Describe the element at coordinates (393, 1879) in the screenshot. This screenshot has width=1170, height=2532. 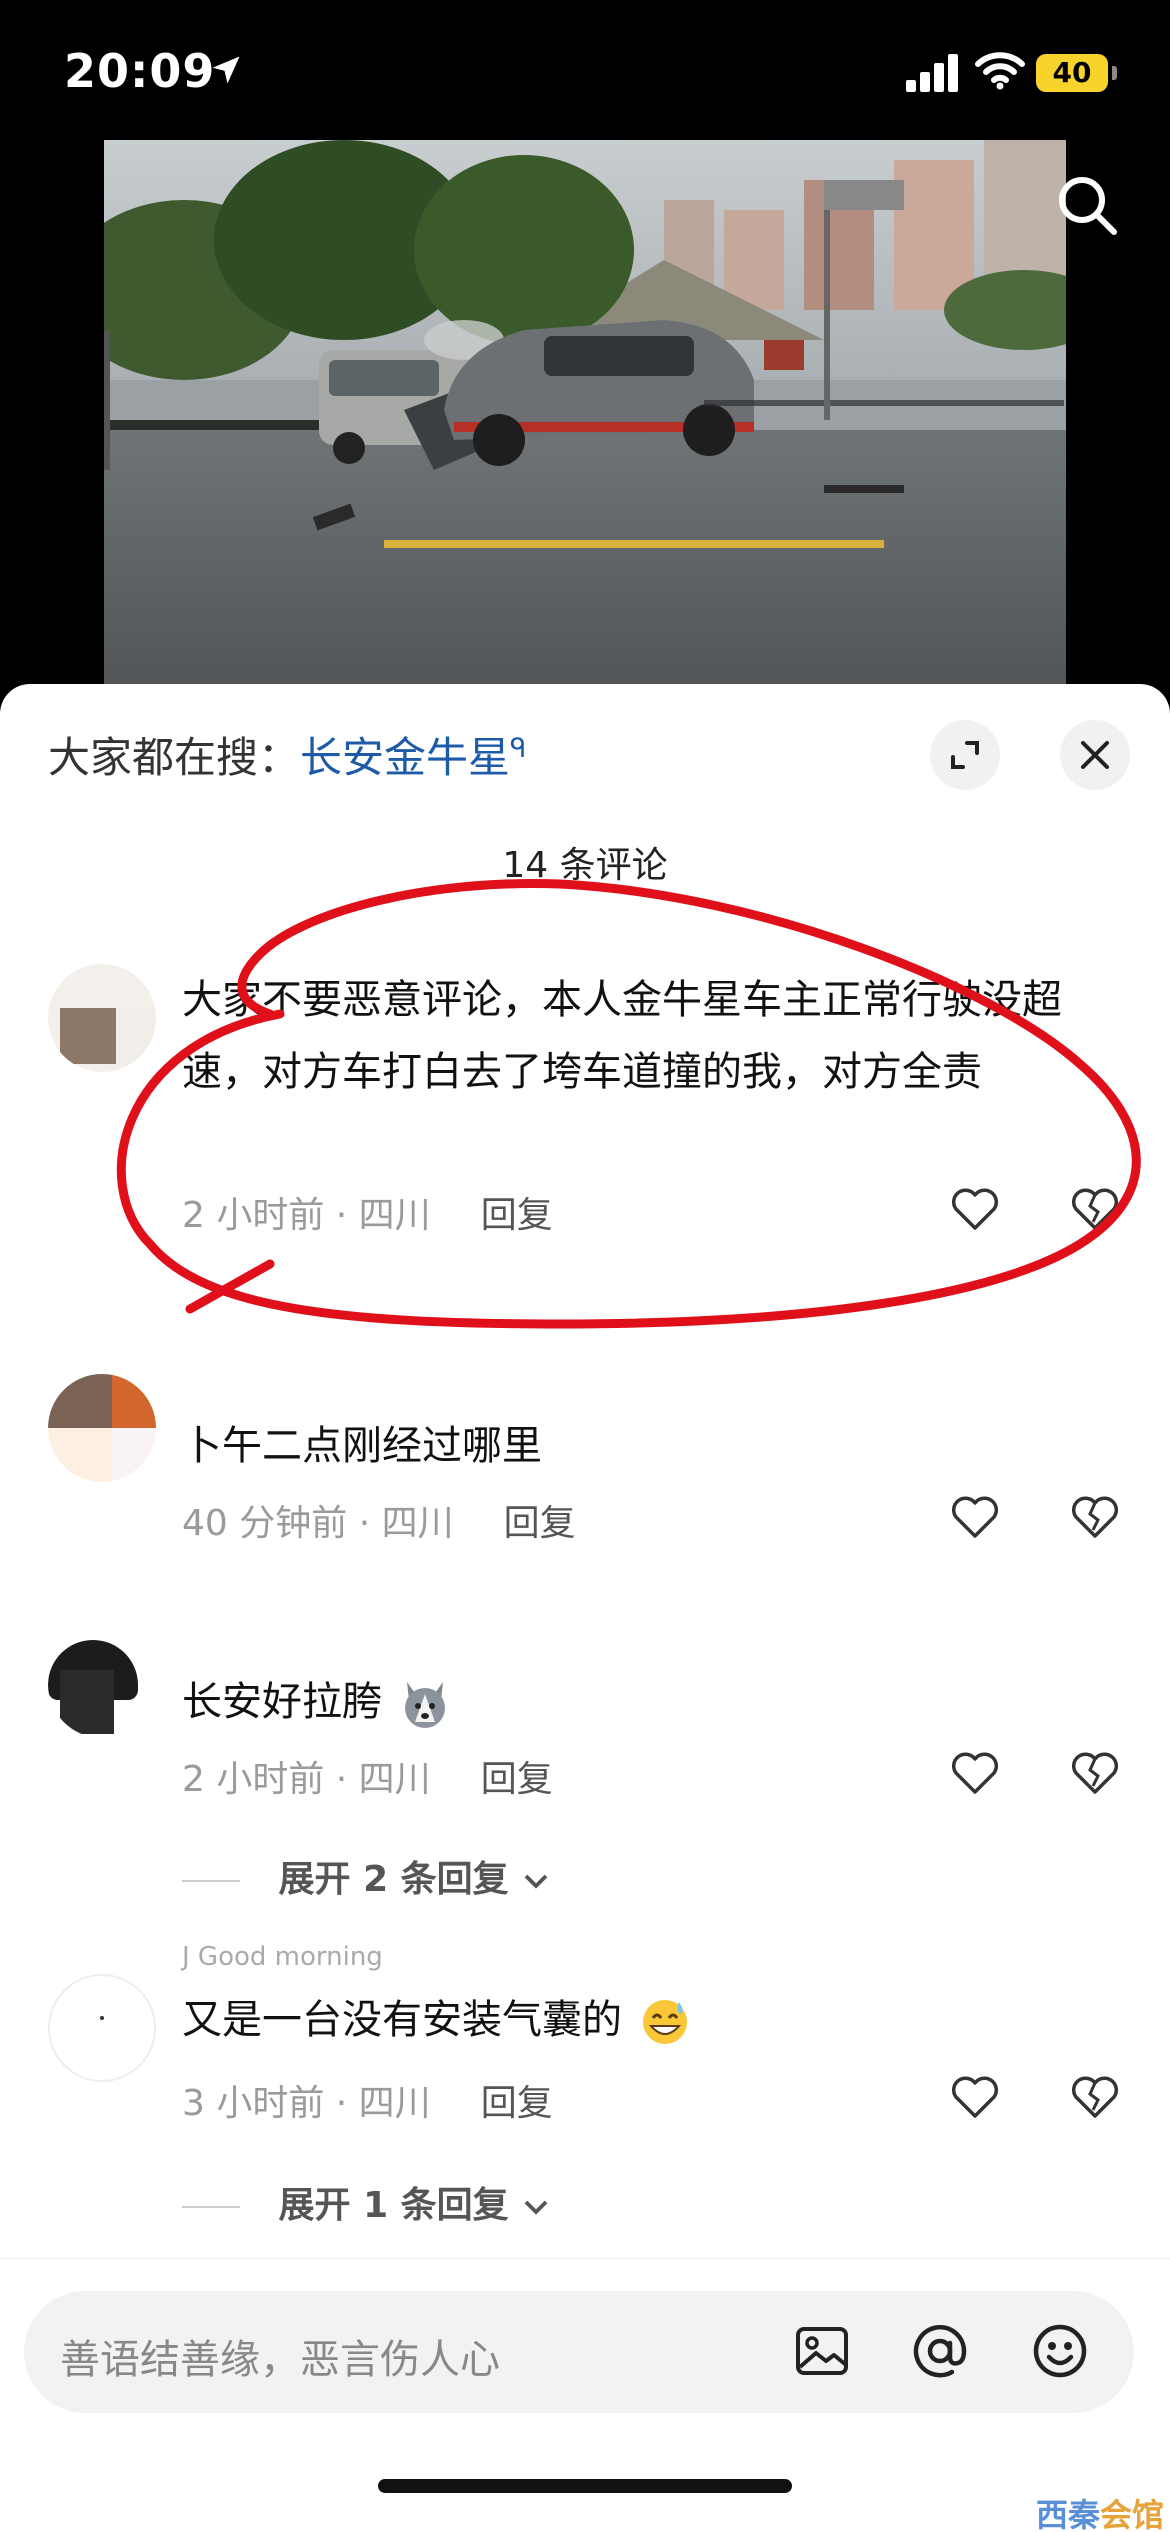
I see `expand-replies-label: 展开 2 条回复` at that location.